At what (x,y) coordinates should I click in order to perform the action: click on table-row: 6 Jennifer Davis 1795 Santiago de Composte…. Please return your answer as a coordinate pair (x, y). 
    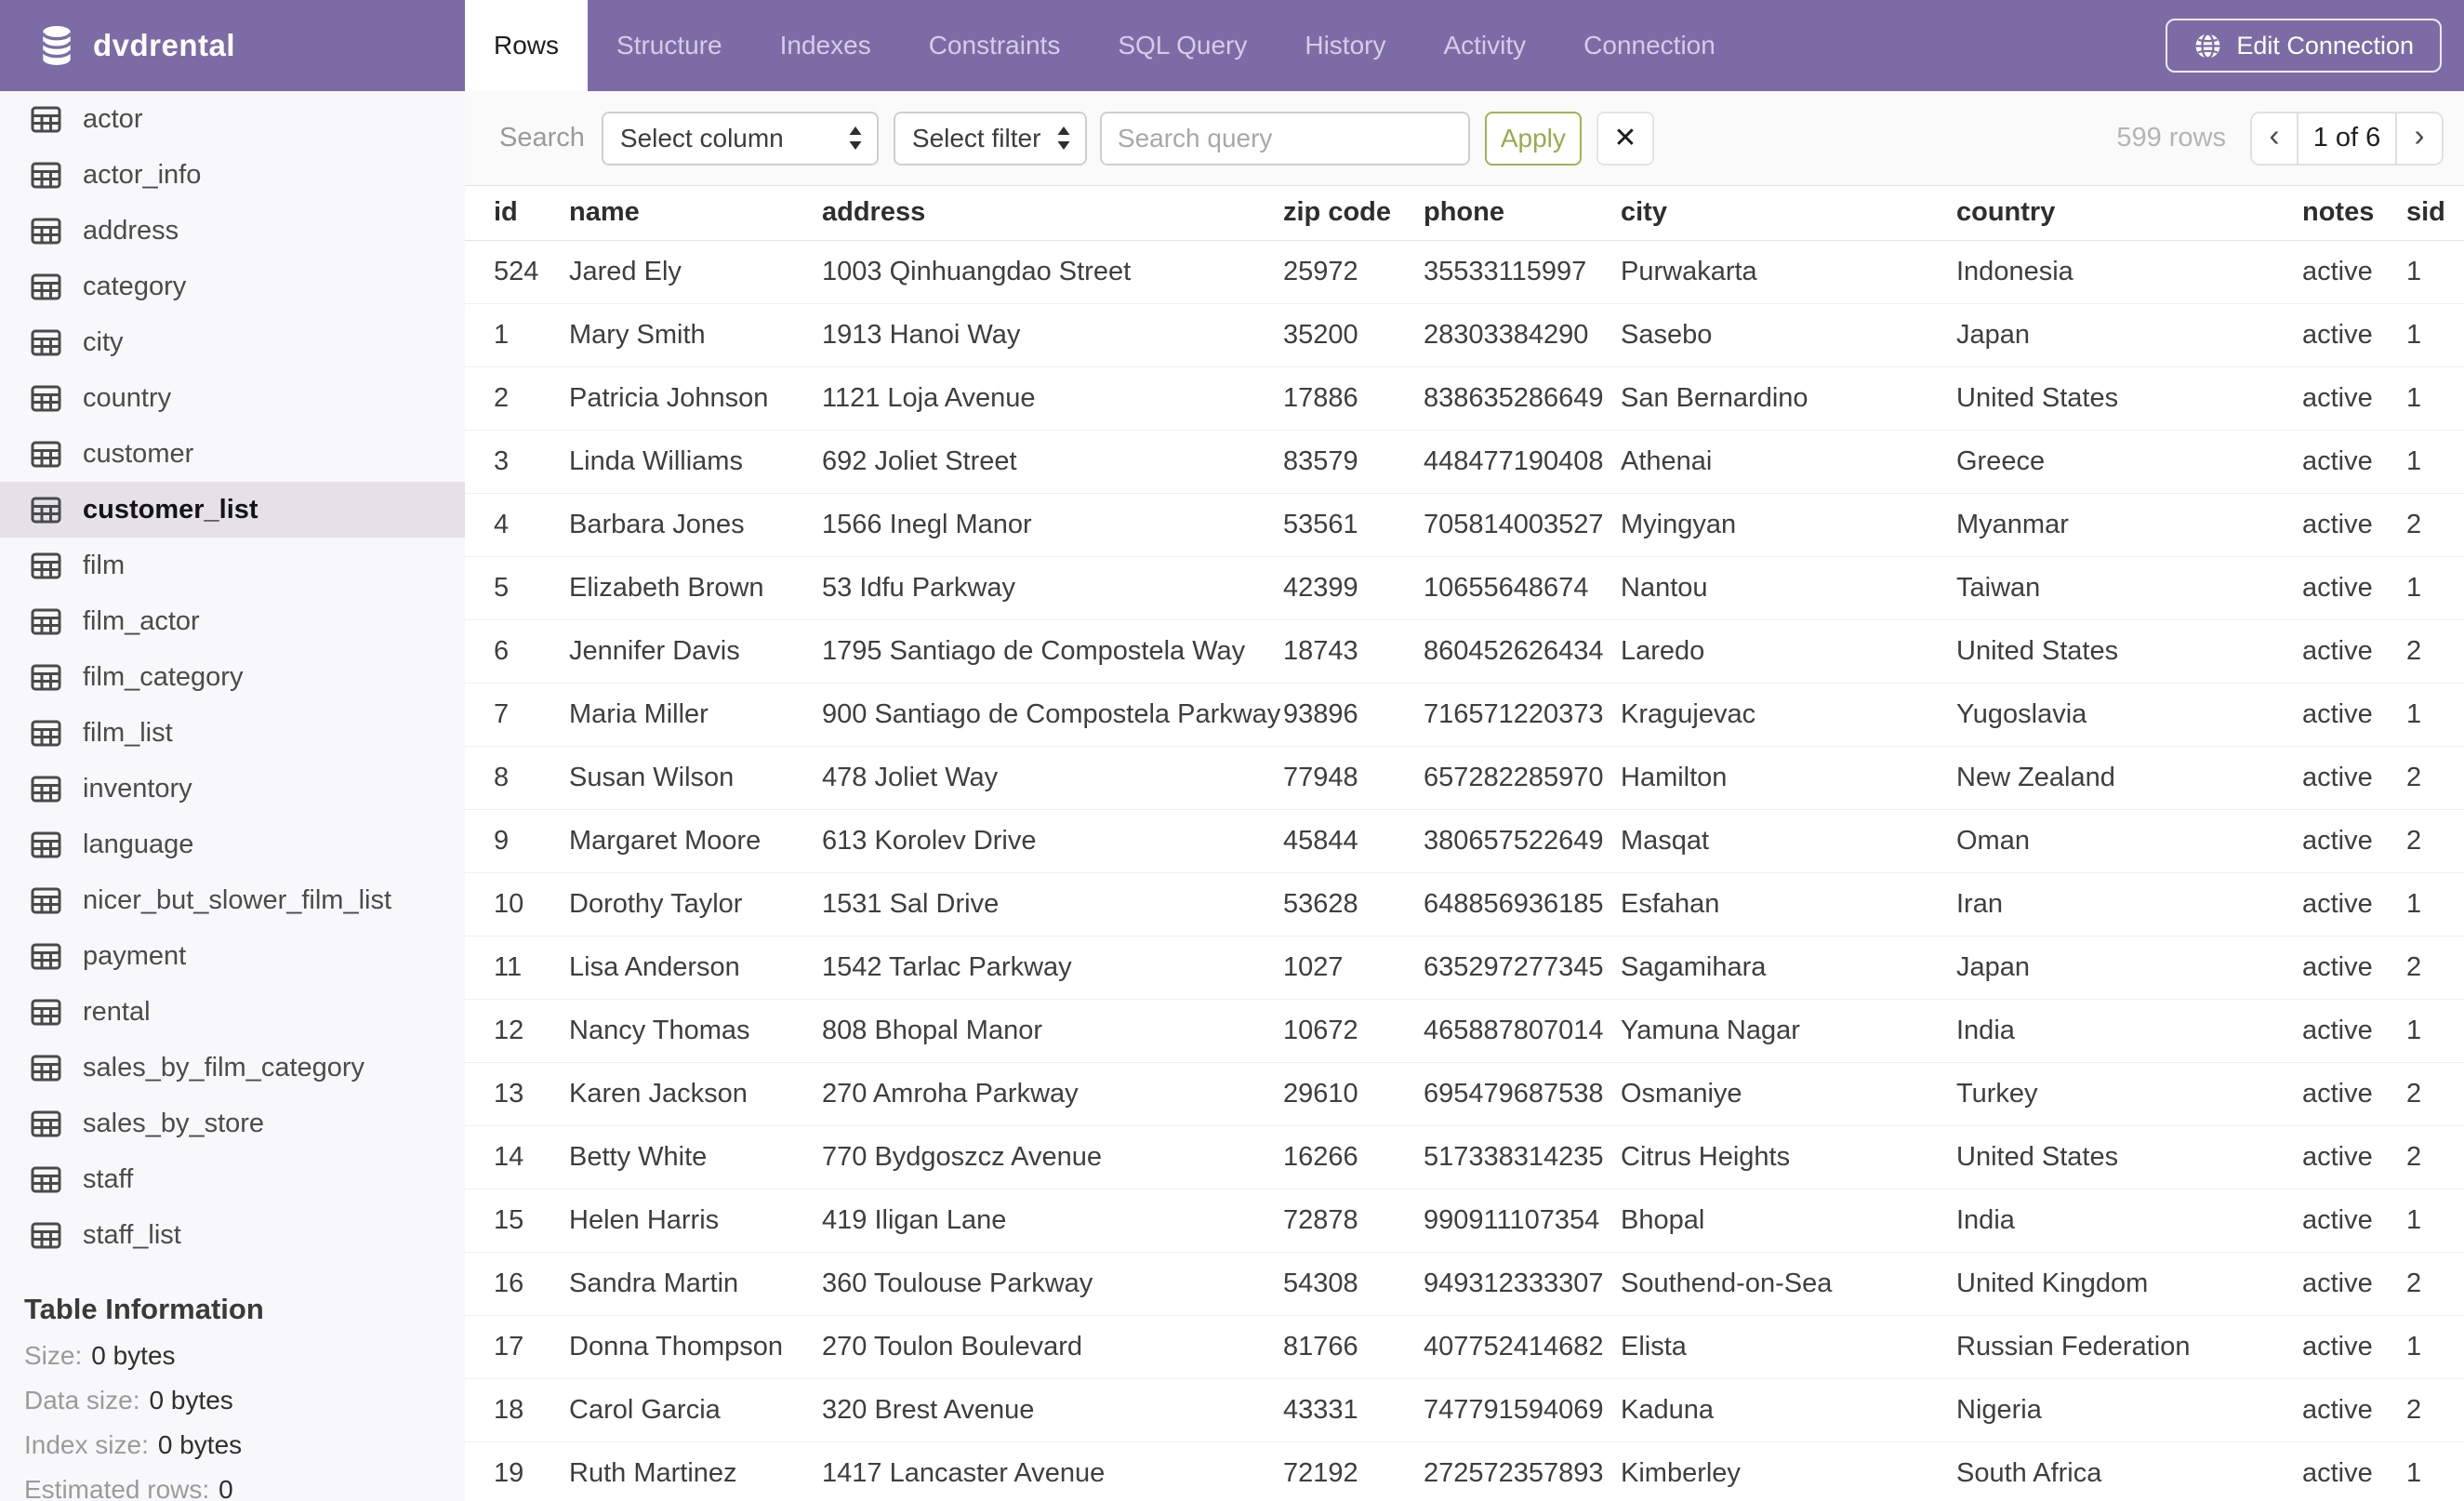
    Looking at the image, I should click on (1464, 651).